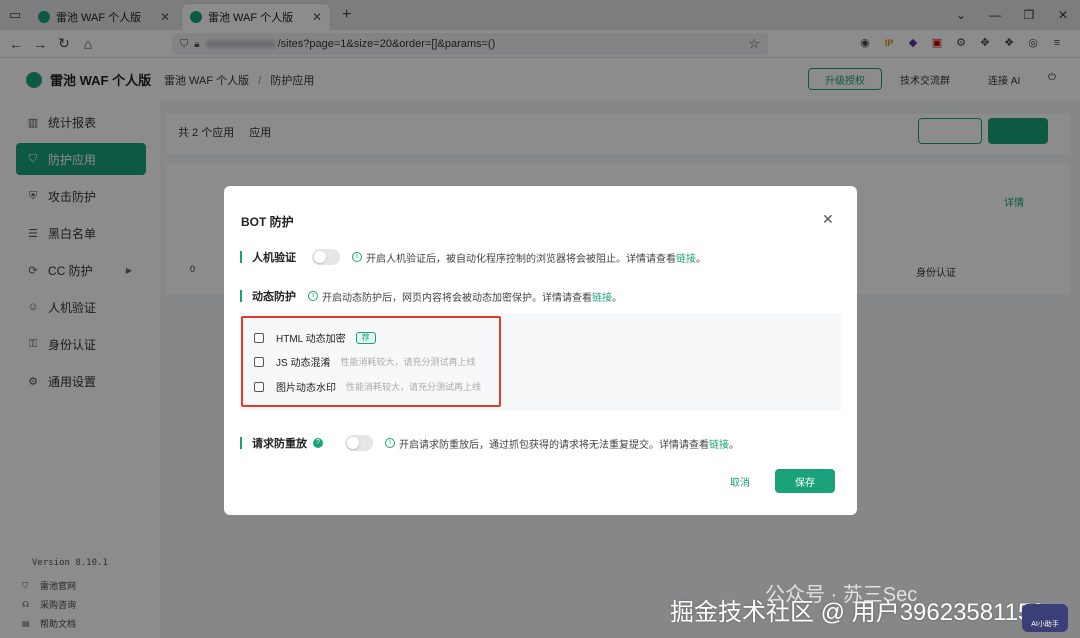 The width and height of the screenshot is (1080, 638). I want to click on close-icon: ✕, so click(828, 219).